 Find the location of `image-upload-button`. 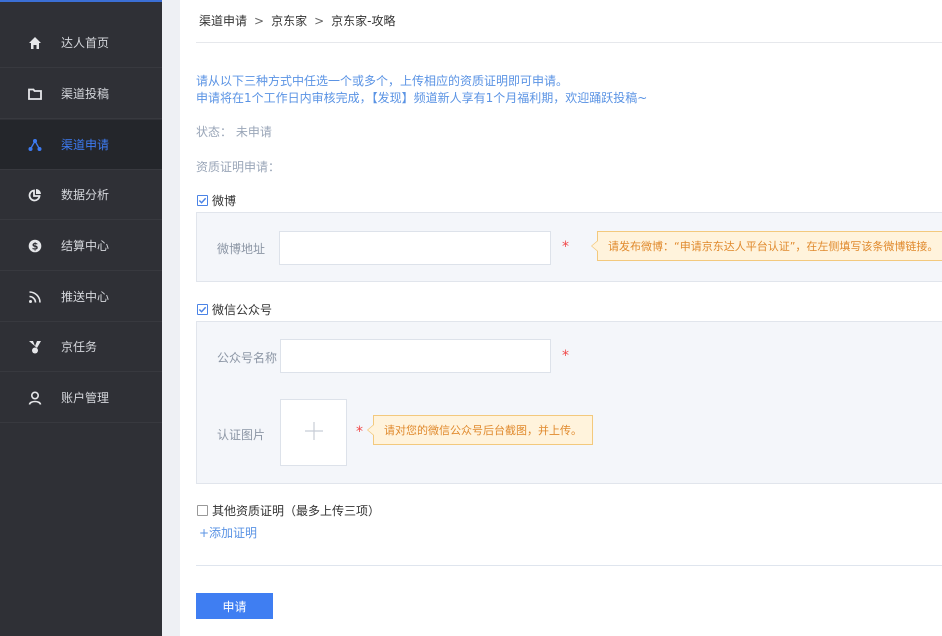

image-upload-button is located at coordinates (313, 432).